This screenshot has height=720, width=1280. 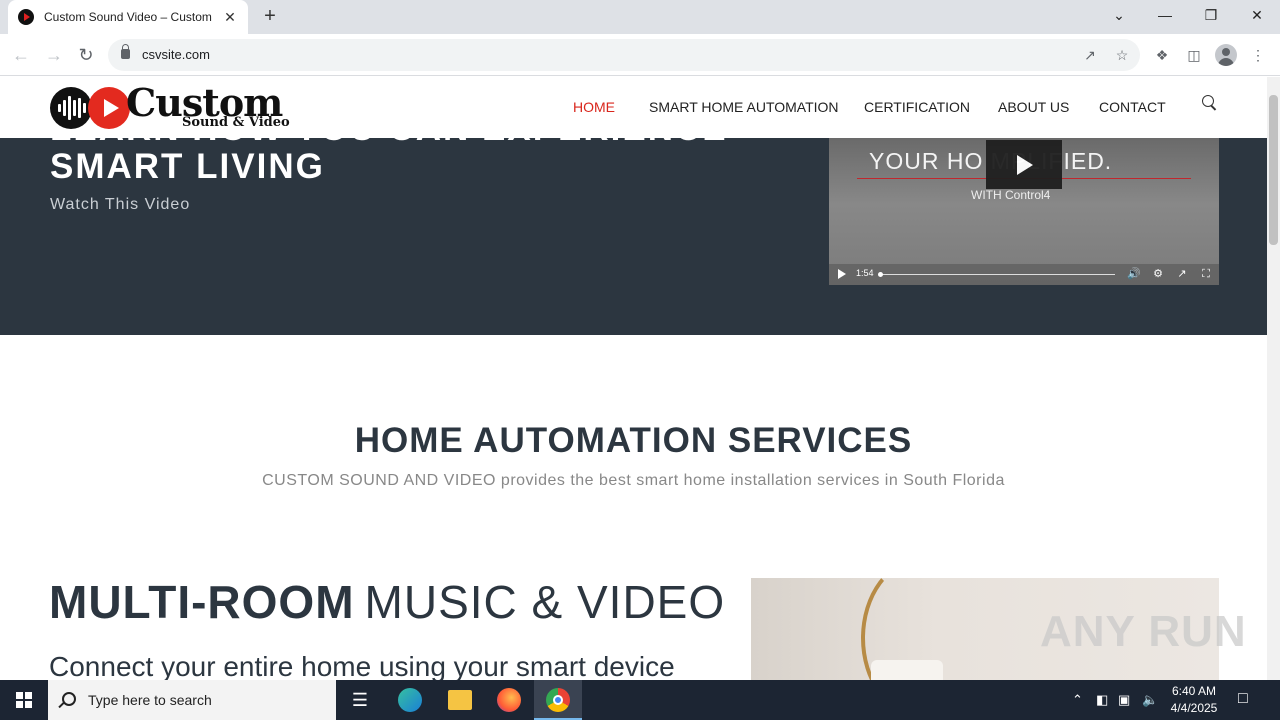 I want to click on clock-date: 4/4/2025, so click(x=1194, y=708).